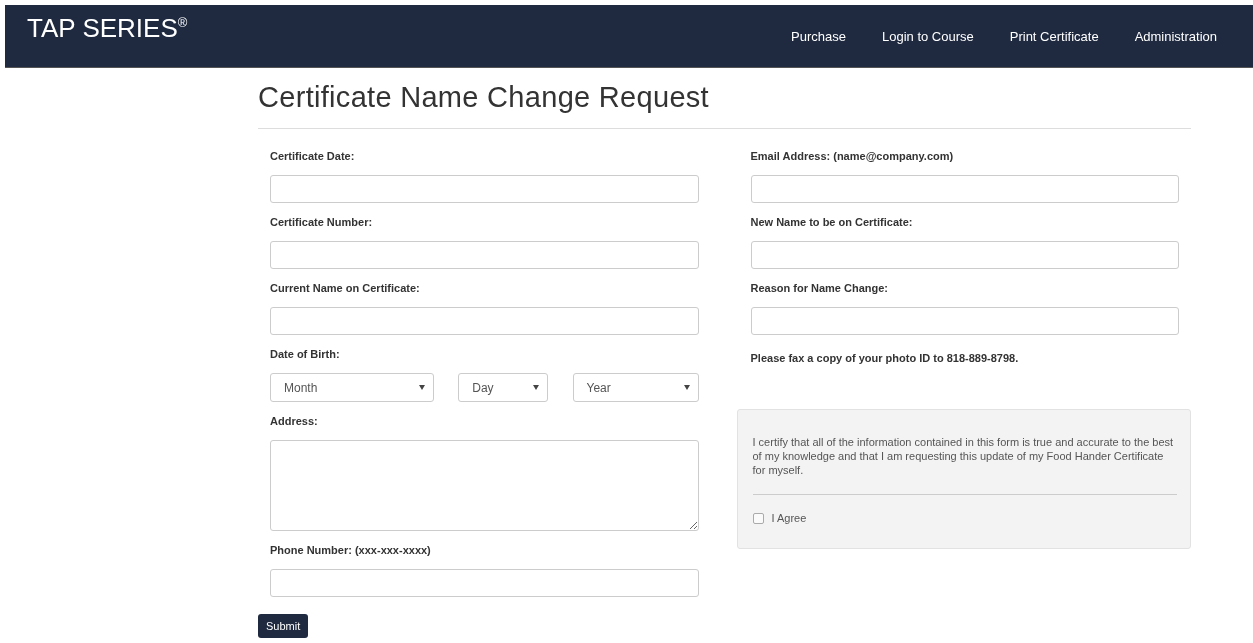 The height and width of the screenshot is (643, 1253). Describe the element at coordinates (305, 354) in the screenshot. I see `field-label: Date of Birth:` at that location.